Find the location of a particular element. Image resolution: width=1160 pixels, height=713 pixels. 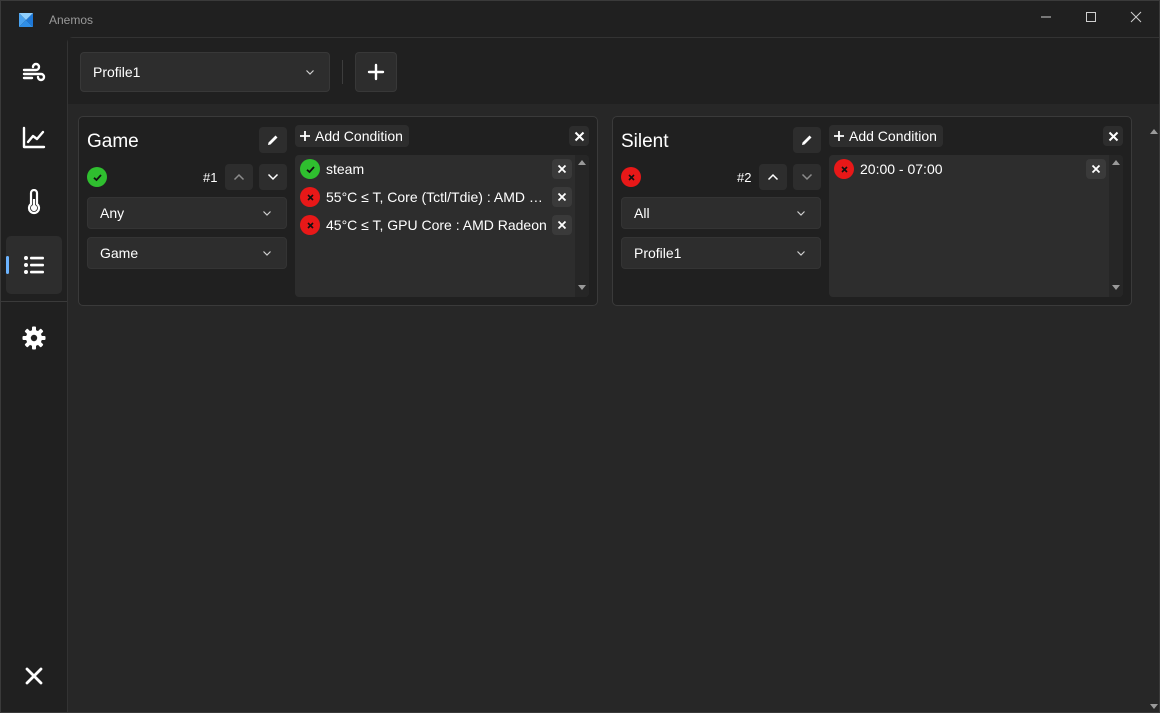

rule-priority: #2 is located at coordinates (744, 177).